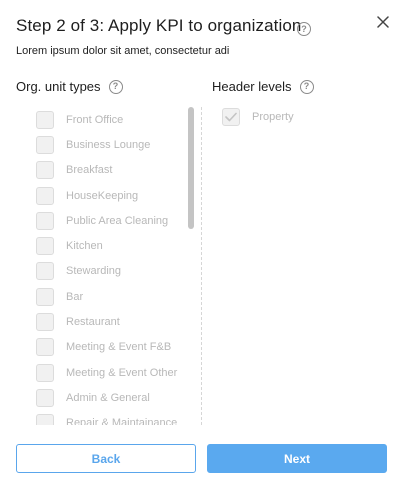 Image resolution: width=403 pixels, height=495 pixels. Describe the element at coordinates (94, 271) in the screenshot. I see `org-unit-label: Stewarding` at that location.